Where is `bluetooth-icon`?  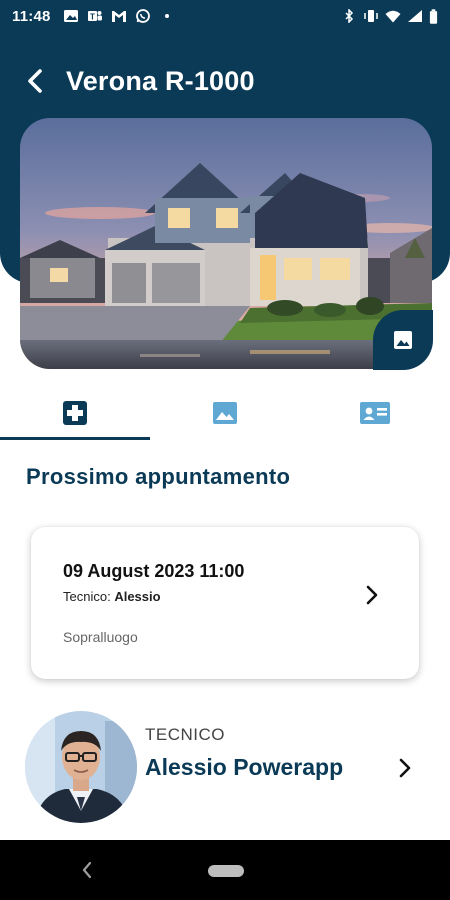 bluetooth-icon is located at coordinates (349, 16).